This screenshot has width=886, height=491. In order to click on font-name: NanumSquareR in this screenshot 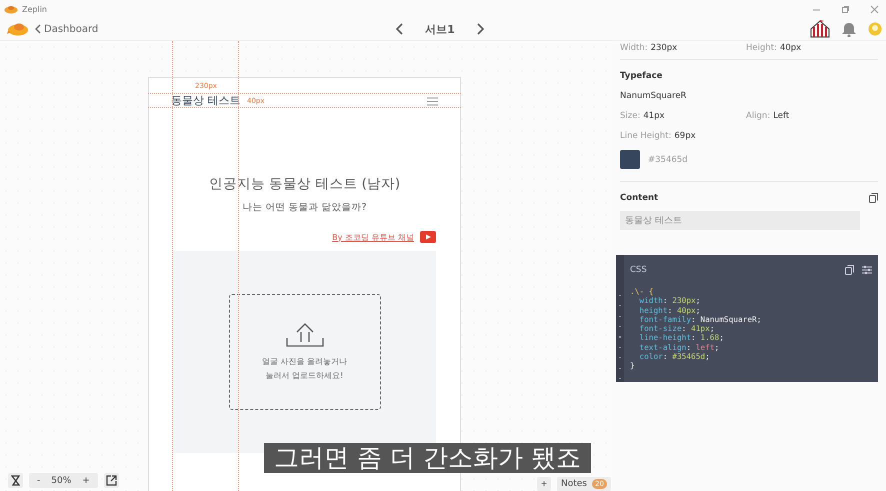, I will do `click(653, 96)`.